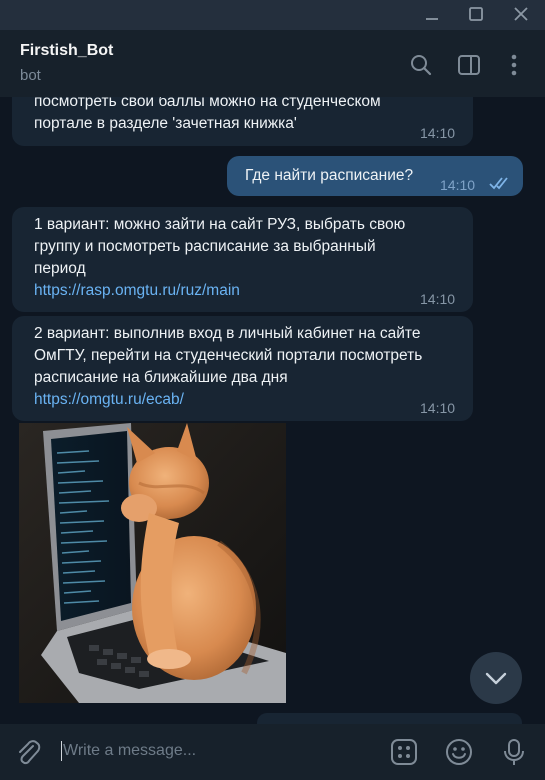 The height and width of the screenshot is (780, 545). I want to click on chevron-down-icon, so click(496, 678).